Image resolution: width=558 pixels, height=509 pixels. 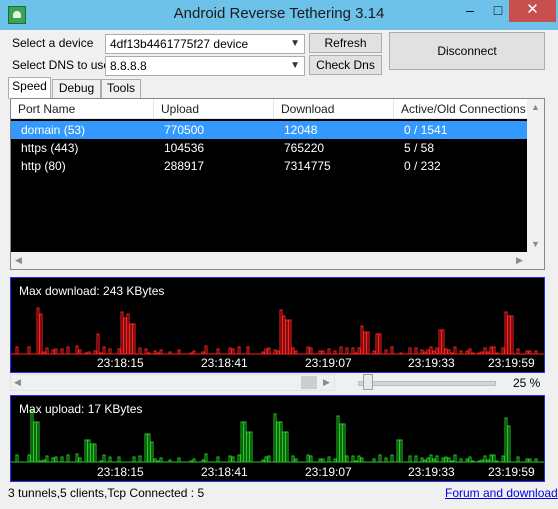 I want to click on status-text: 3 tunnels,5 clients,Tcp Connected : 5, so click(x=106, y=493).